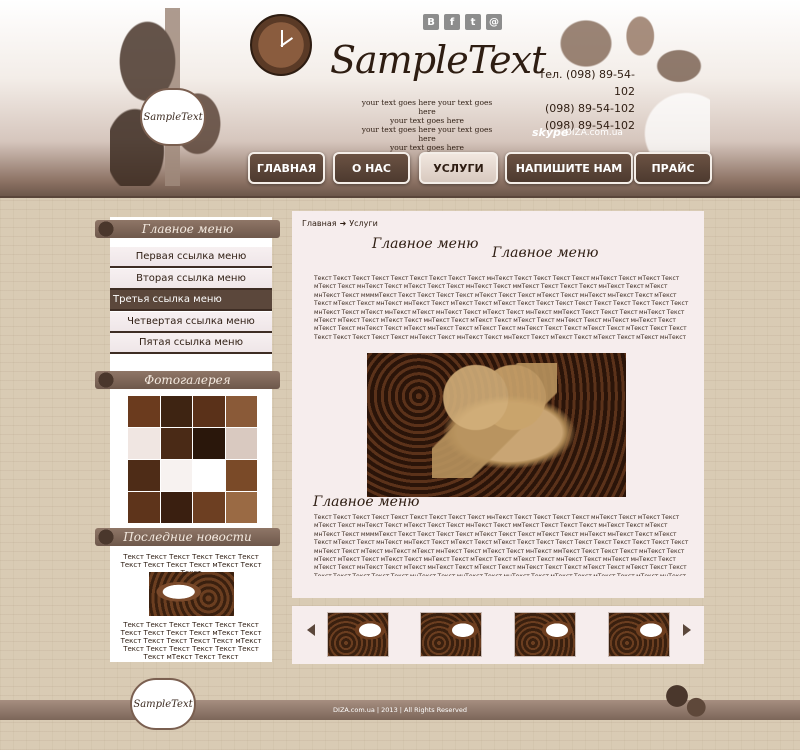 The width and height of the screenshot is (800, 750). I want to click on facebook-icon: f, so click(452, 22).